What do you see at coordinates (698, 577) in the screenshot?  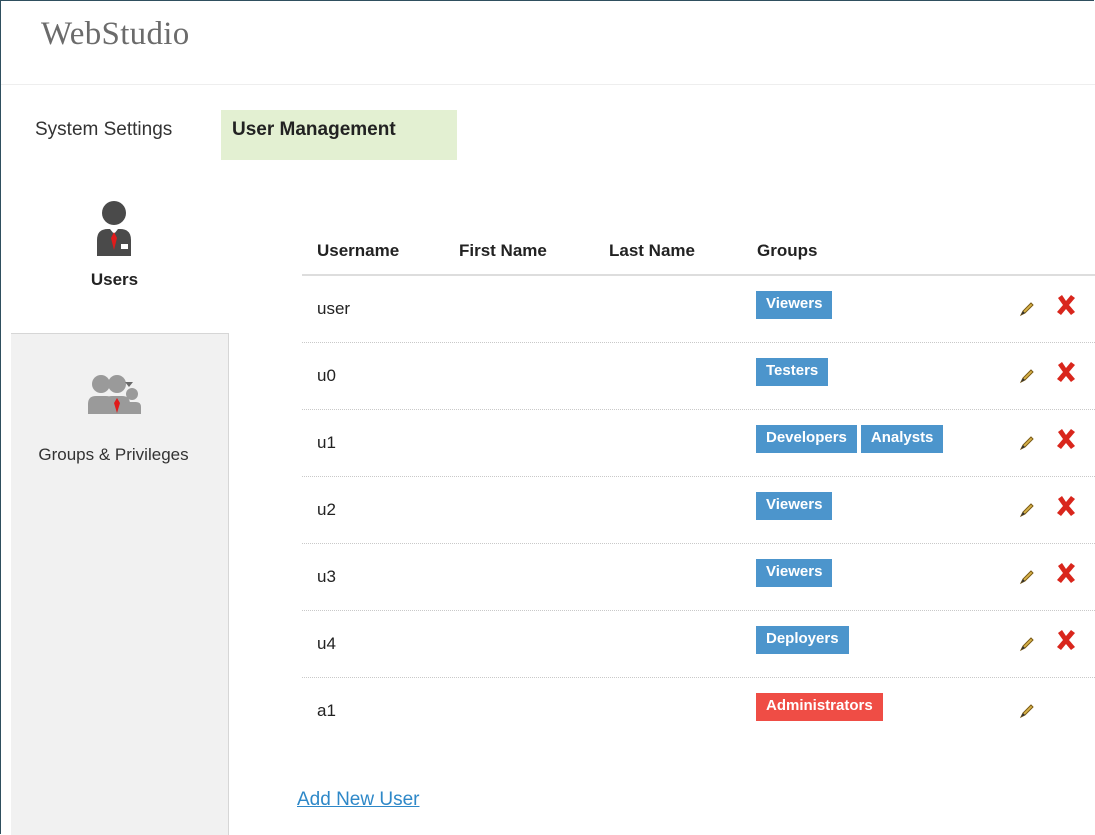 I see `table-row: u3 Viewers` at bounding box center [698, 577].